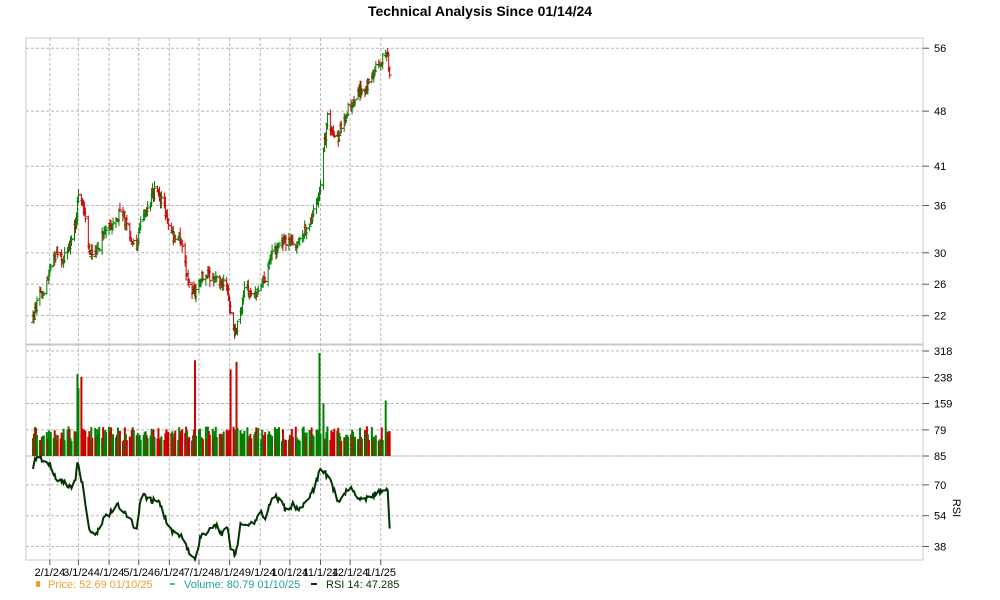  Describe the element at coordinates (211, 404) in the screenshot. I see `volume-bars` at that location.